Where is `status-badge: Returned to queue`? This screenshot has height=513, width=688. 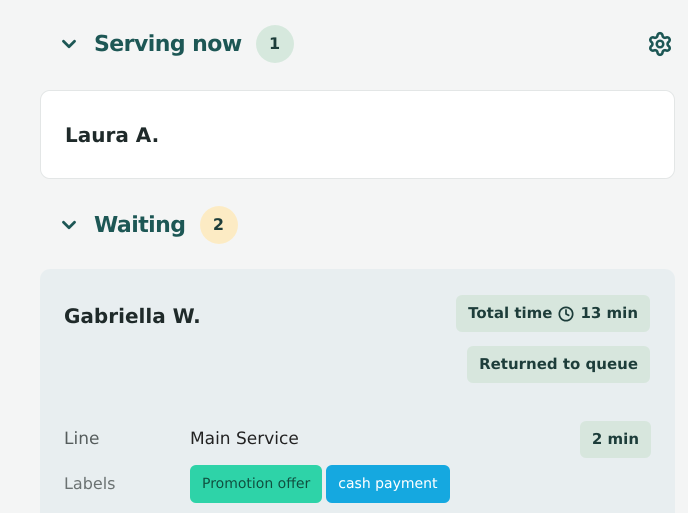
status-badge: Returned to queue is located at coordinates (558, 364).